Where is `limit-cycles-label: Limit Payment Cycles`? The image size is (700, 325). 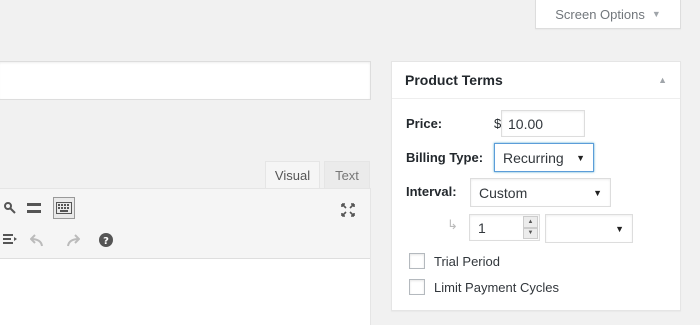
limit-cycles-label: Limit Payment Cycles is located at coordinates (496, 287).